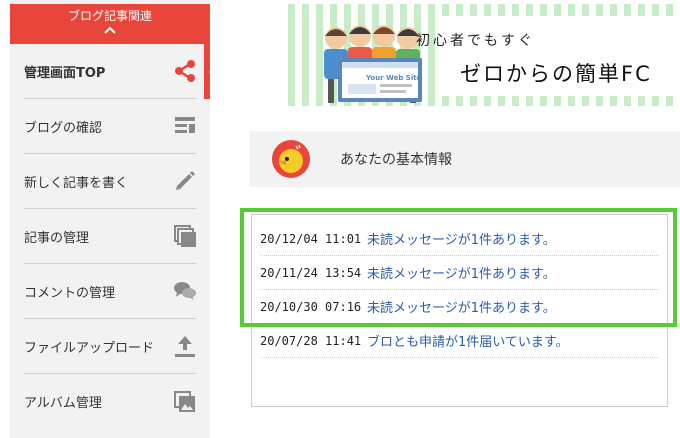  I want to click on sidebar-item-file-upload: ファイルアップロード, so click(110, 346).